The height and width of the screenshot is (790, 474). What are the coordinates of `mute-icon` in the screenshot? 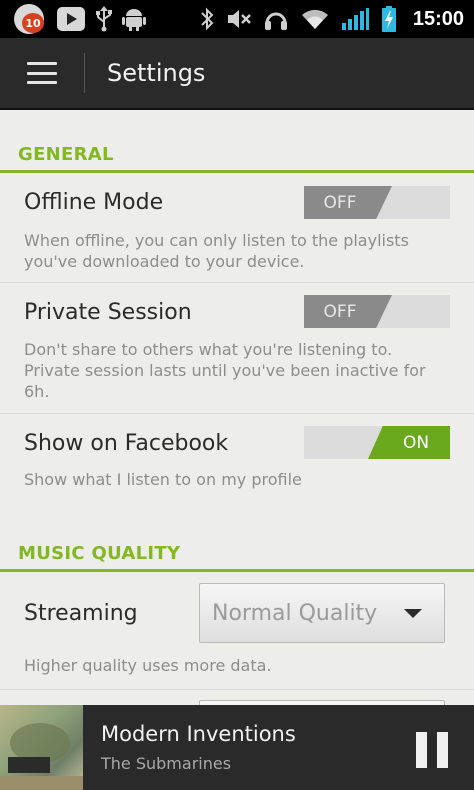 It's located at (239, 19).